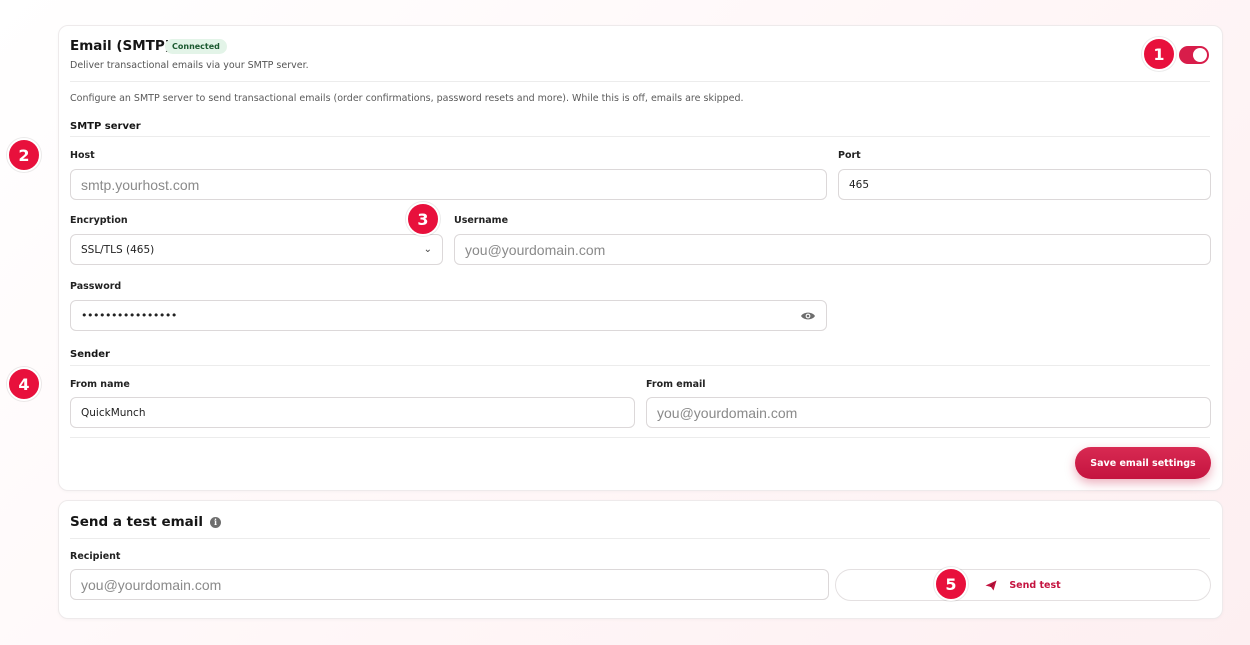  What do you see at coordinates (24, 155) in the screenshot?
I see `marker-2: 2` at bounding box center [24, 155].